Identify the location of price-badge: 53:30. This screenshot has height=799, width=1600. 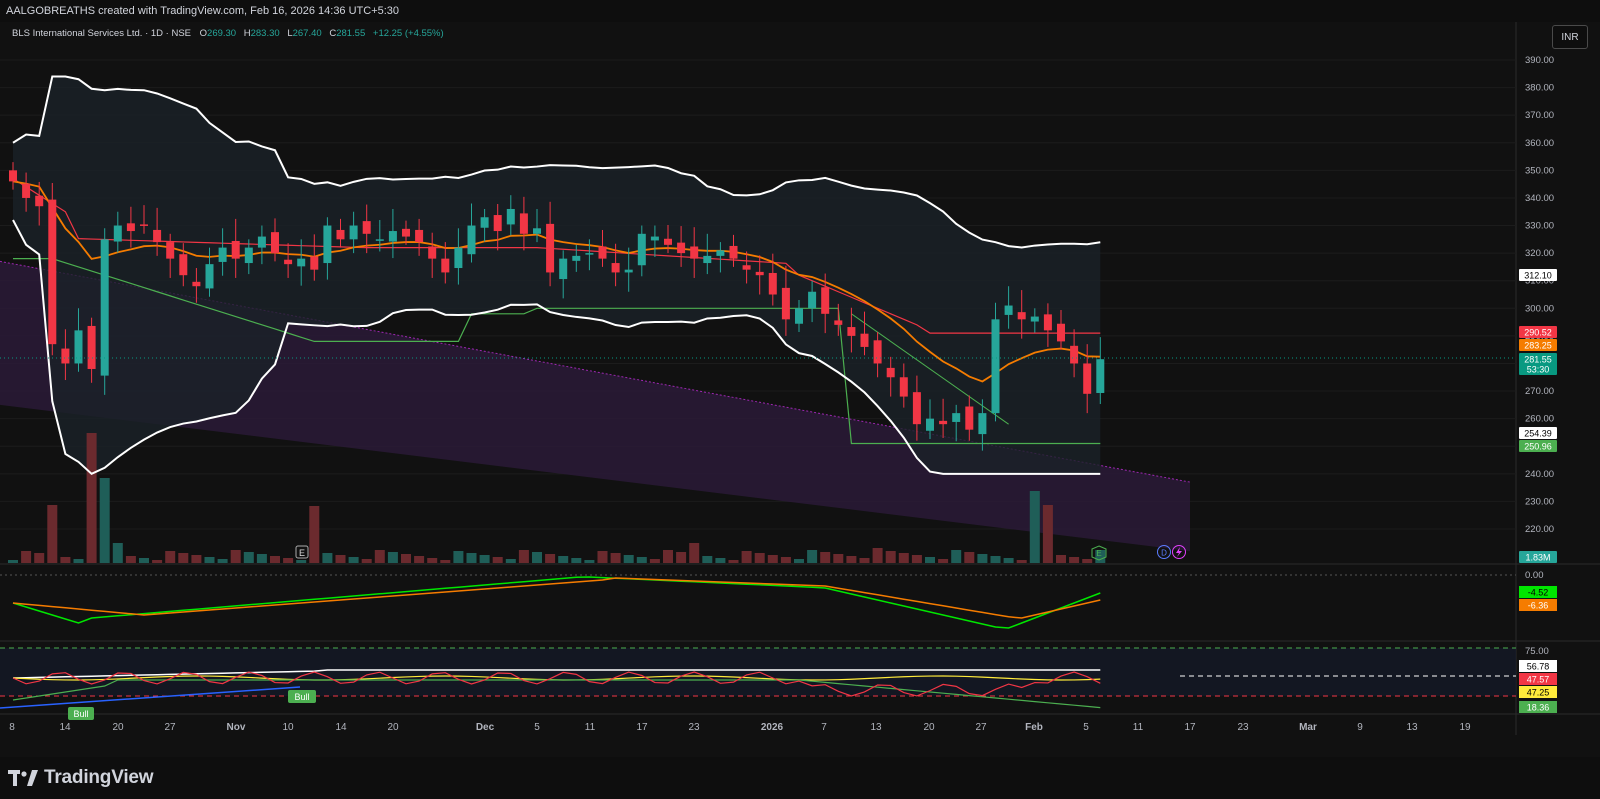
(1538, 369).